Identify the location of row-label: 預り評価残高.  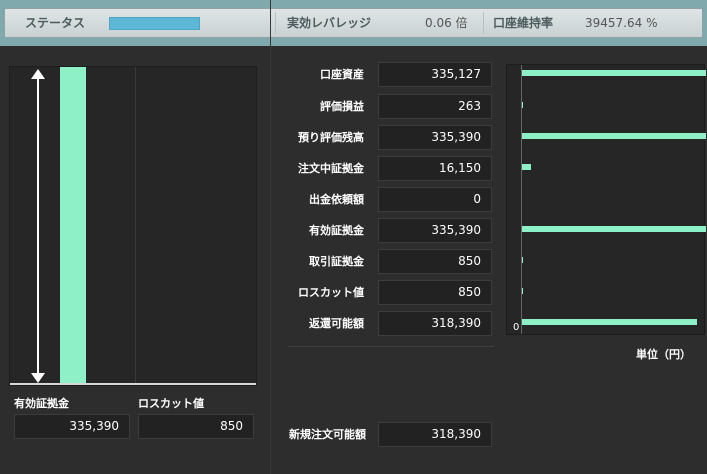
(331, 137).